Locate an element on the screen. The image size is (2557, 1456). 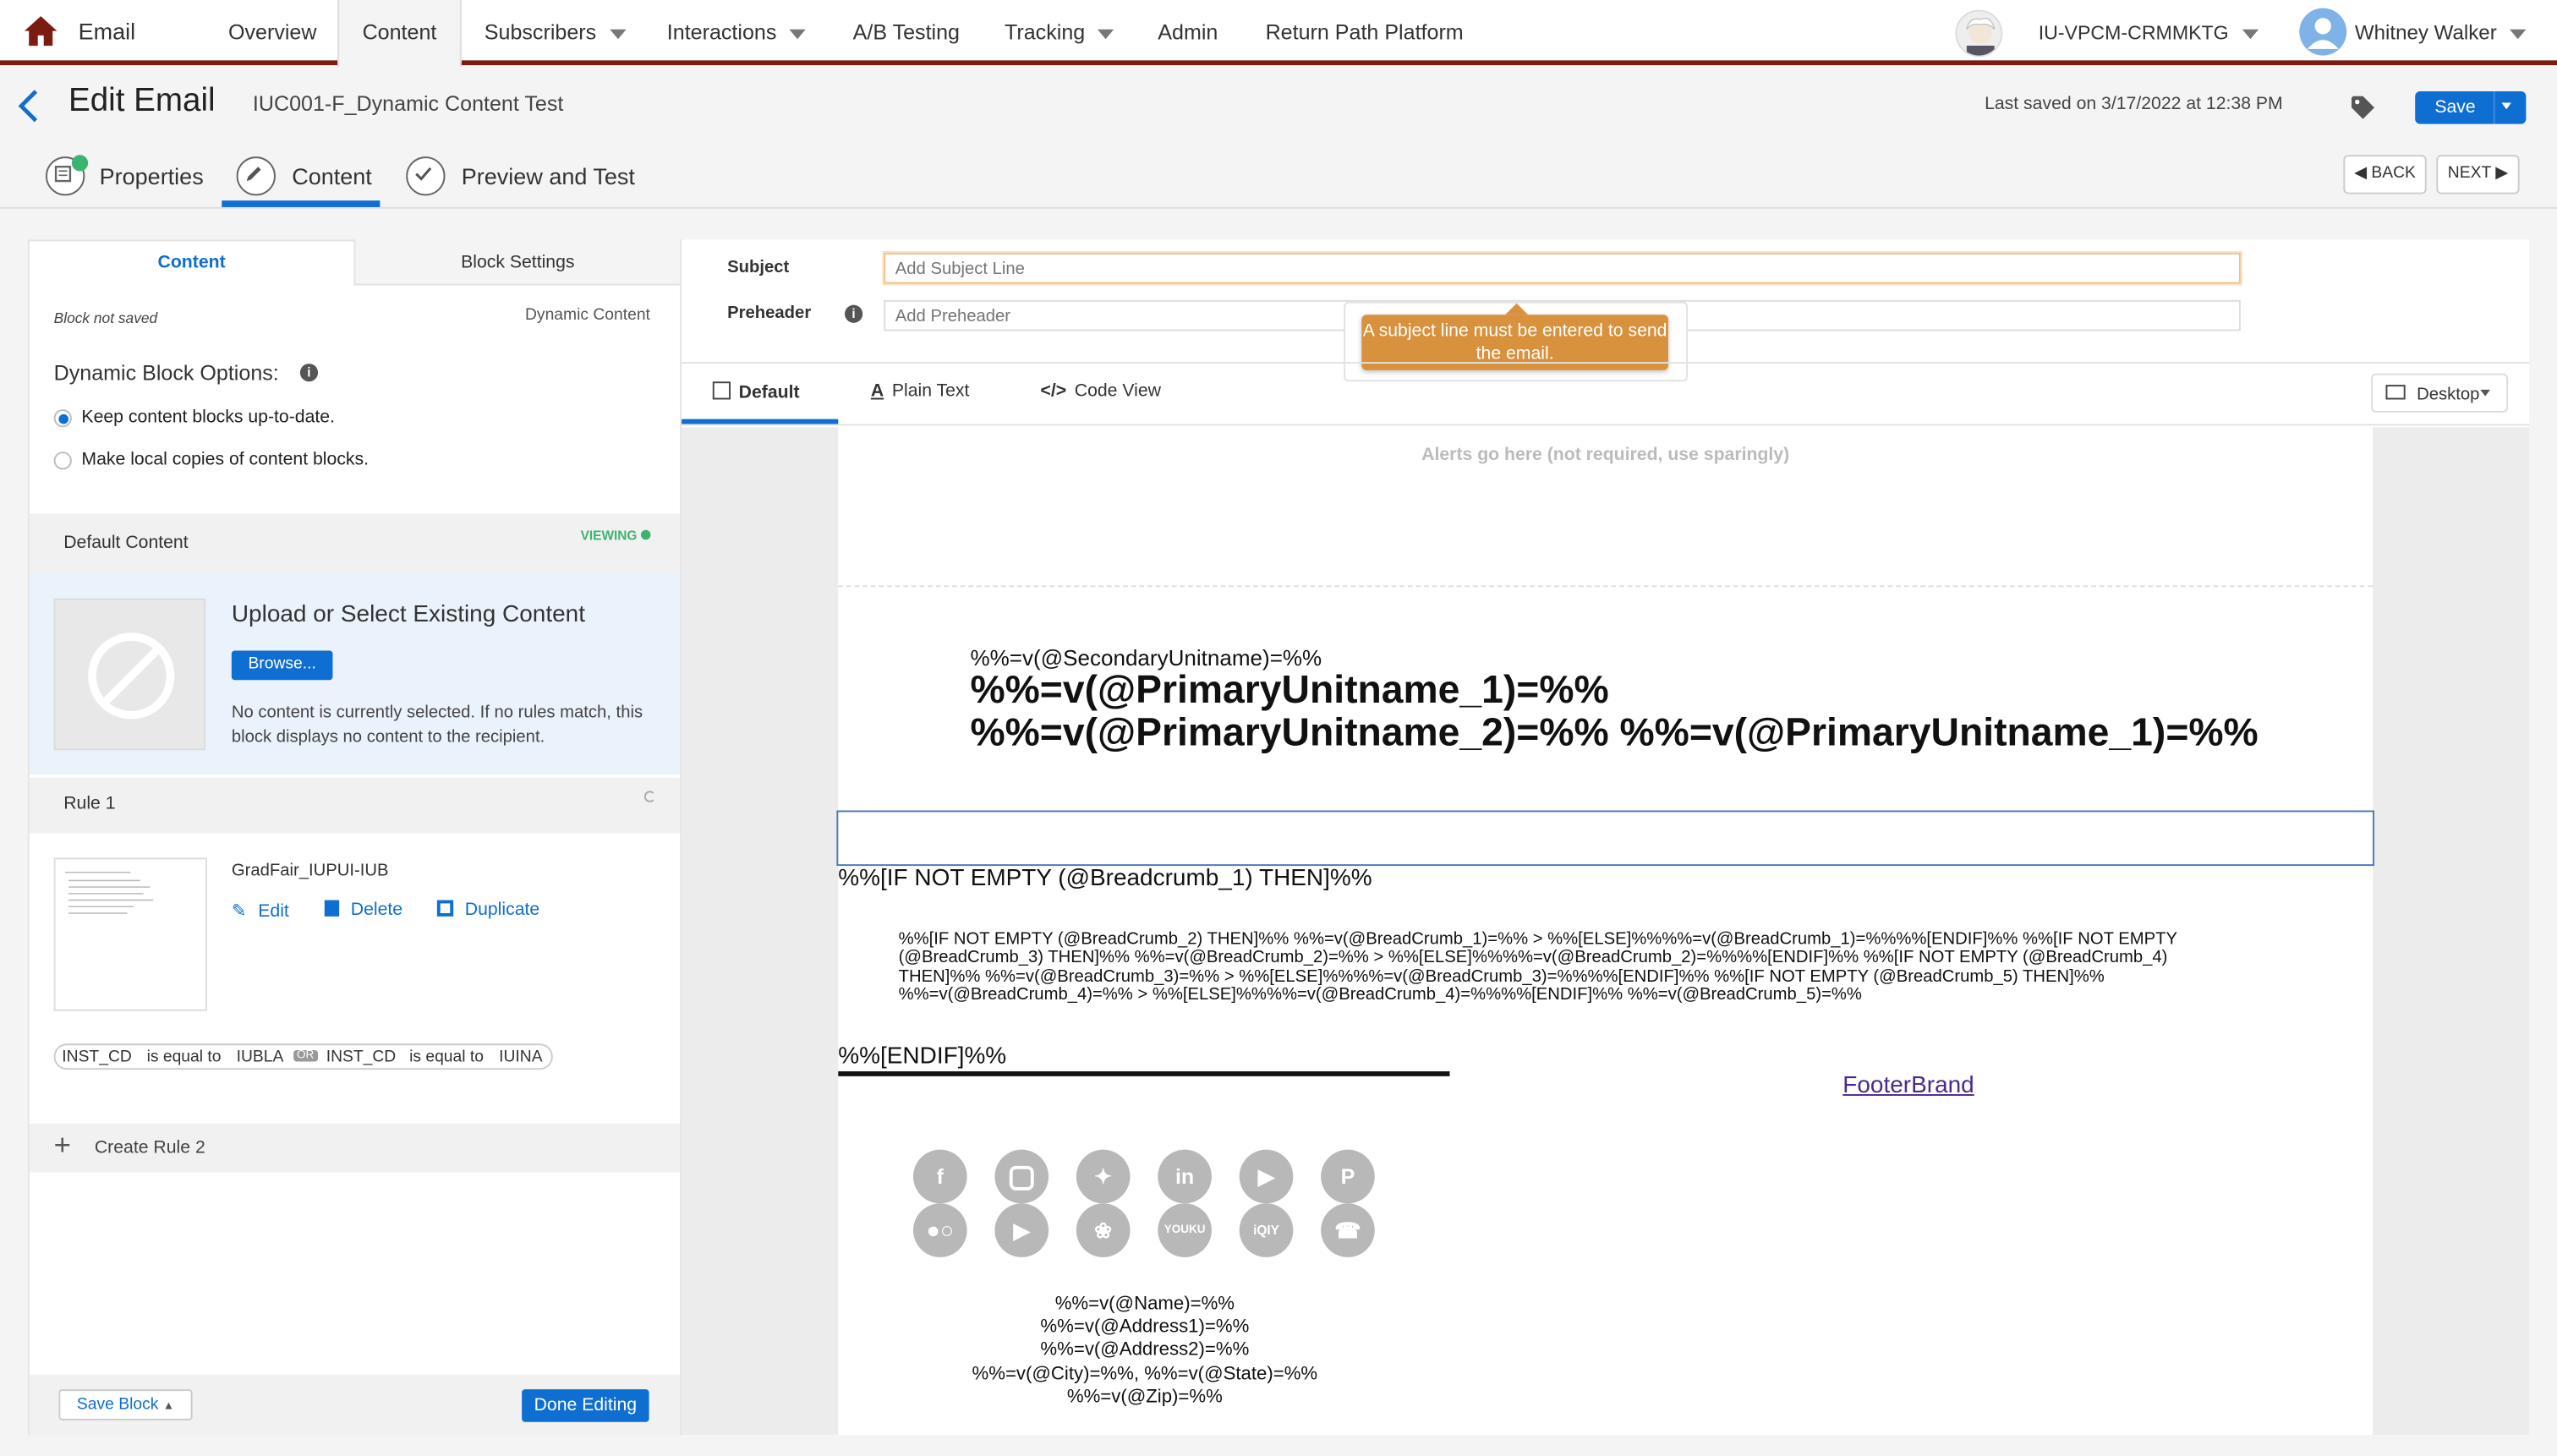
edit-button: ✎ Edit is located at coordinates (260, 911).